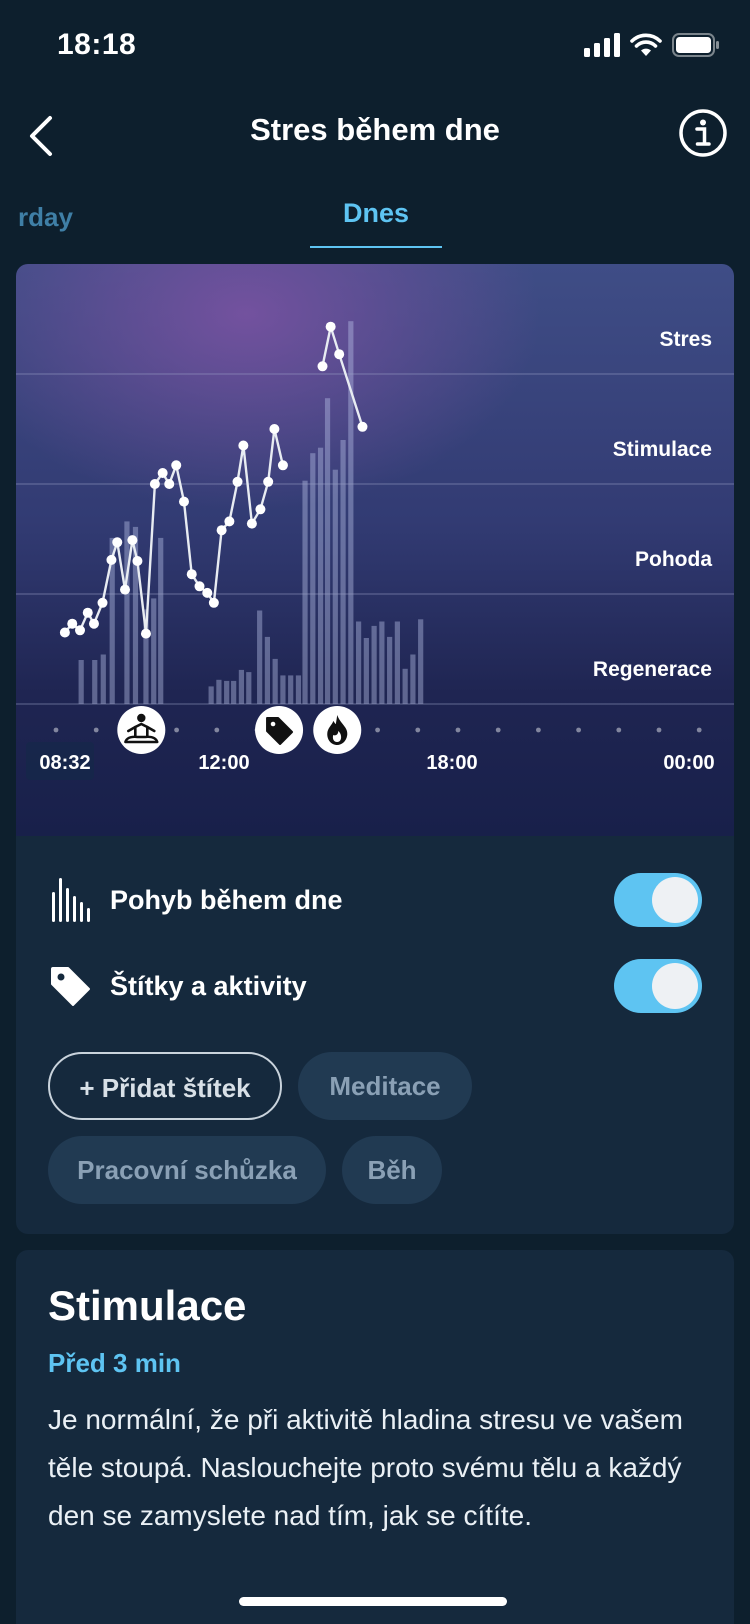 Image resolution: width=750 pixels, height=1624 pixels. Describe the element at coordinates (273, 724) in the screenshot. I see `tag-hole` at that location.